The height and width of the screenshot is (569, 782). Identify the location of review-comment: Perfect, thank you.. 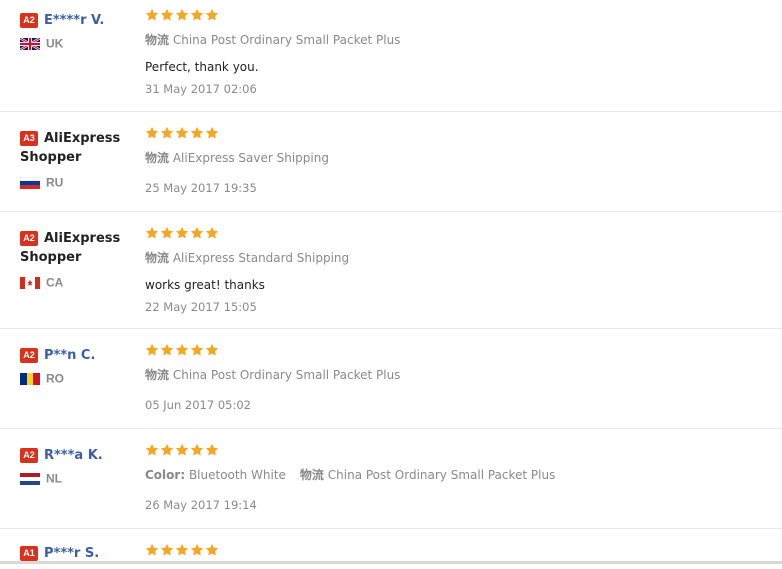
(202, 67).